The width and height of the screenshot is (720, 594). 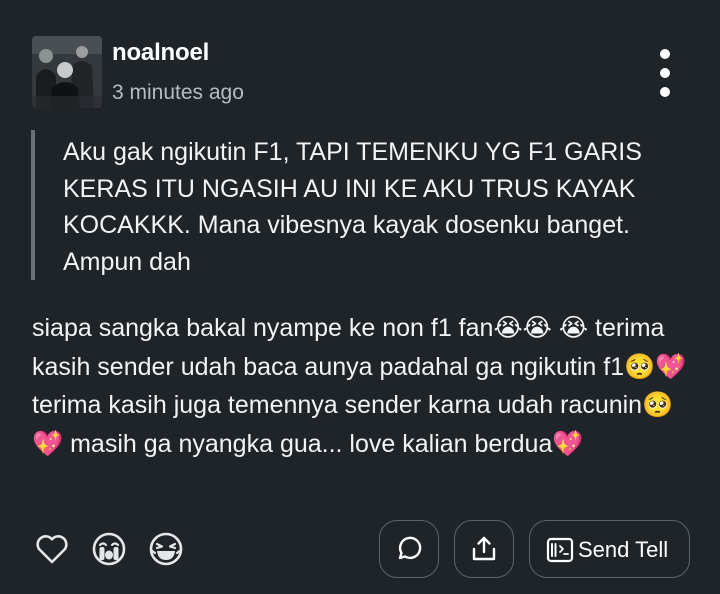 I want to click on crying-face-icon, so click(x=109, y=549).